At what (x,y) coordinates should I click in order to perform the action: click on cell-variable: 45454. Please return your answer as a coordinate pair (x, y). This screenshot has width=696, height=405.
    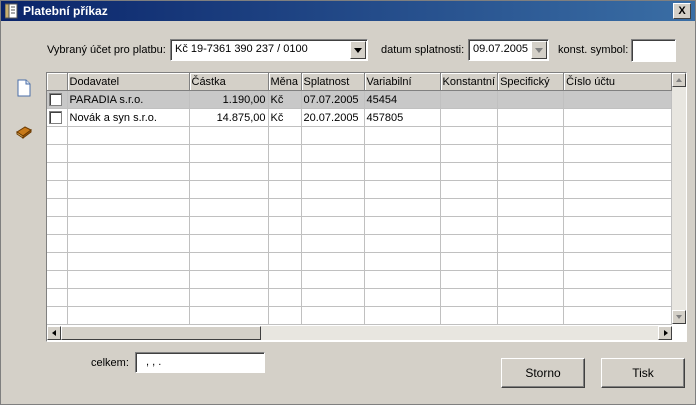
    Looking at the image, I should click on (402, 99).